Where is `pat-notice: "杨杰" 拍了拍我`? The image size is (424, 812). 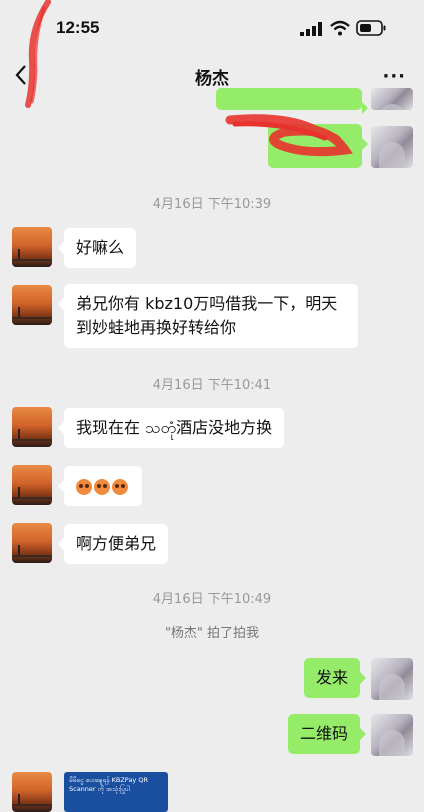
pat-notice: "杨杰" 拍了拍我 is located at coordinates (212, 633).